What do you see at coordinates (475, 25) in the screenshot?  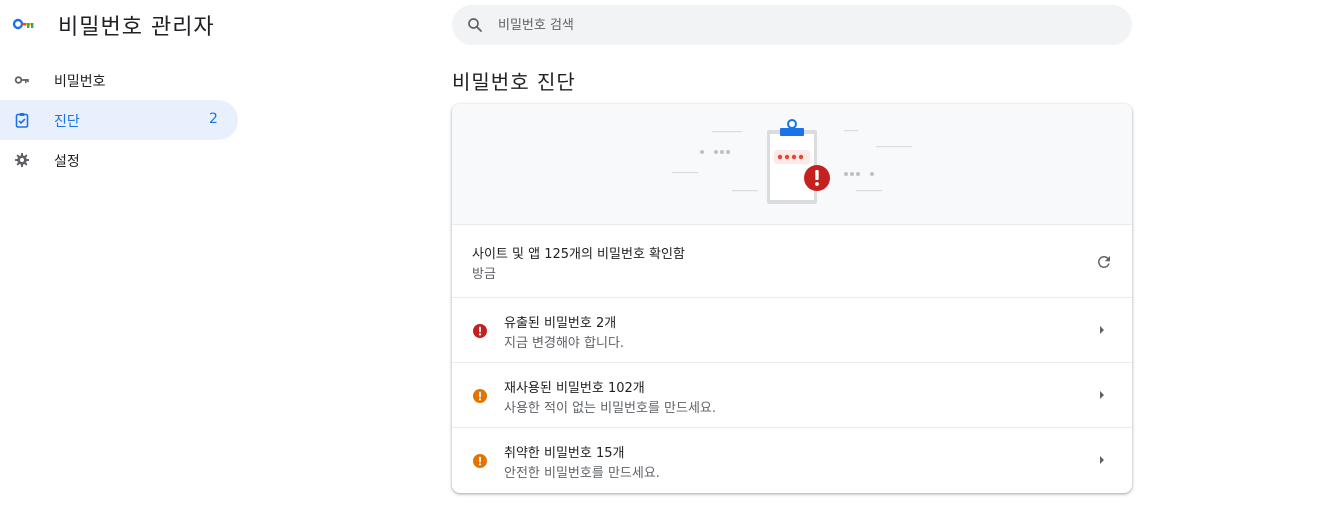 I see `search-icon` at bounding box center [475, 25].